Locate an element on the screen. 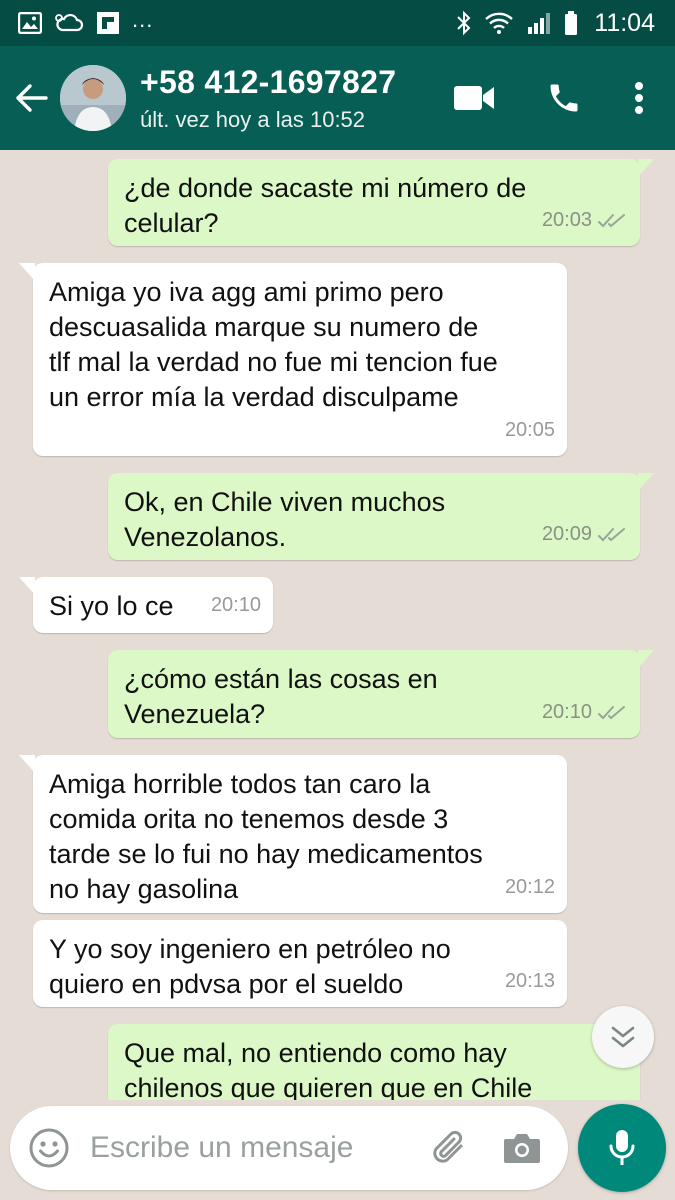 This screenshot has height=1200, width=675. back-button is located at coordinates (31, 98).